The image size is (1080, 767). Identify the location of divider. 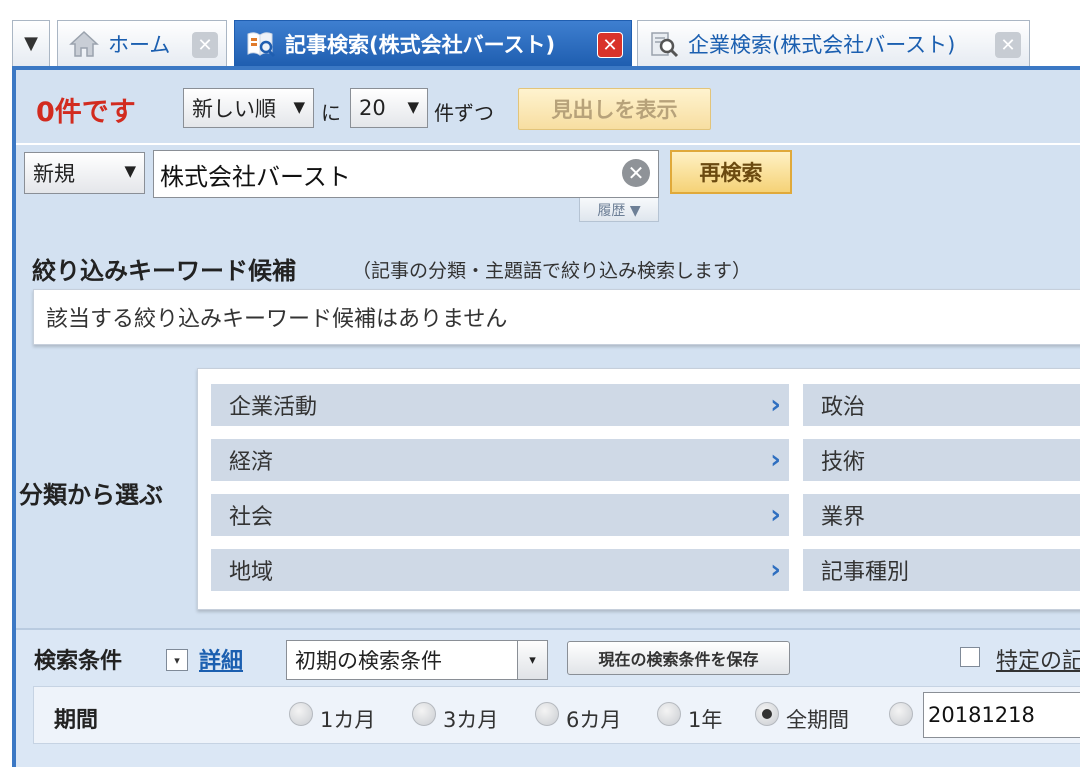
(548, 144).